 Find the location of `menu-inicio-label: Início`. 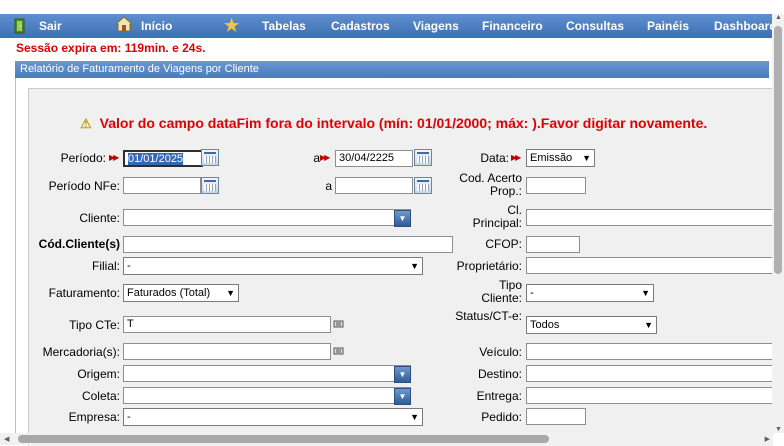

menu-inicio-label: Início is located at coordinates (157, 26).